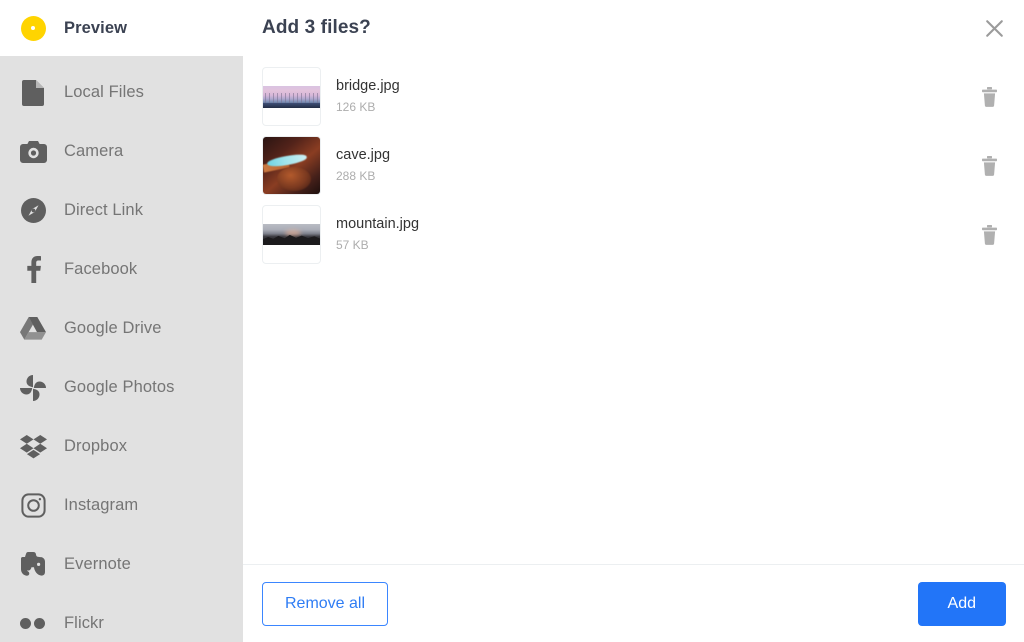  Describe the element at coordinates (113, 328) in the screenshot. I see `sidebar-item-label: Google Drive` at that location.